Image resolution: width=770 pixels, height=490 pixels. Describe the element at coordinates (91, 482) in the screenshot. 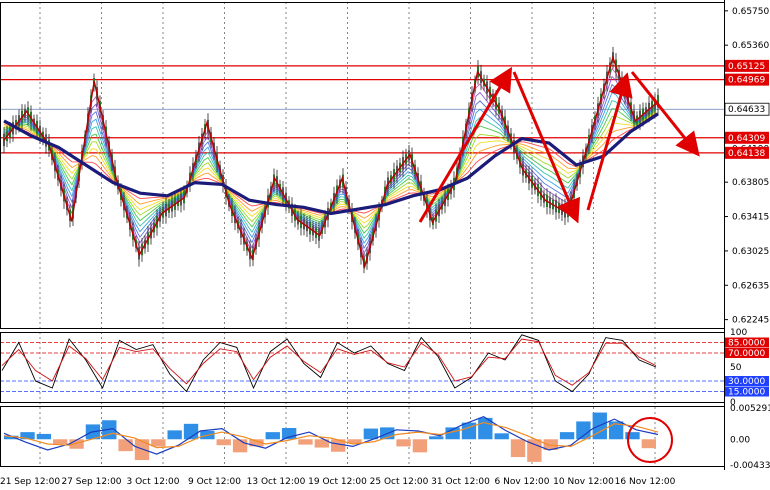

I see `x-tick-label: 27 Sep 12:00` at that location.